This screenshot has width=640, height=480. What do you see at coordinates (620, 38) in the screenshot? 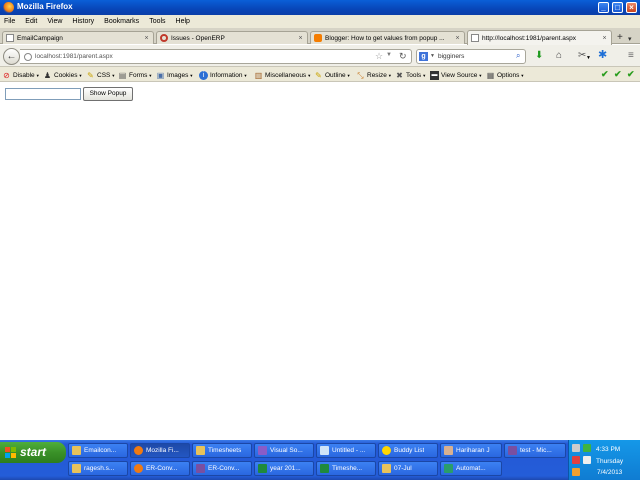
I see `new-tab-icon: +` at bounding box center [620, 38].